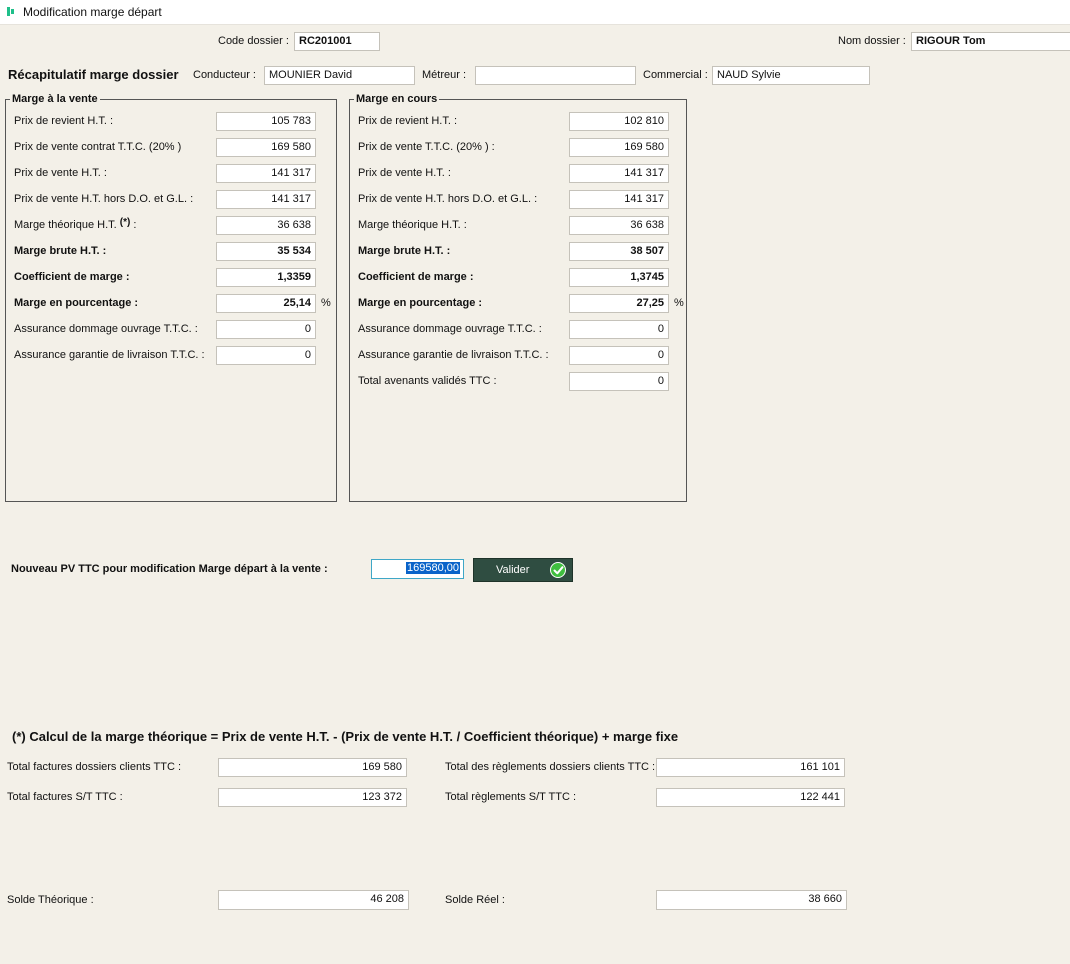 The image size is (1070, 964). Describe the element at coordinates (619, 303) in the screenshot. I see `cours-row-field: 27,25` at that location.